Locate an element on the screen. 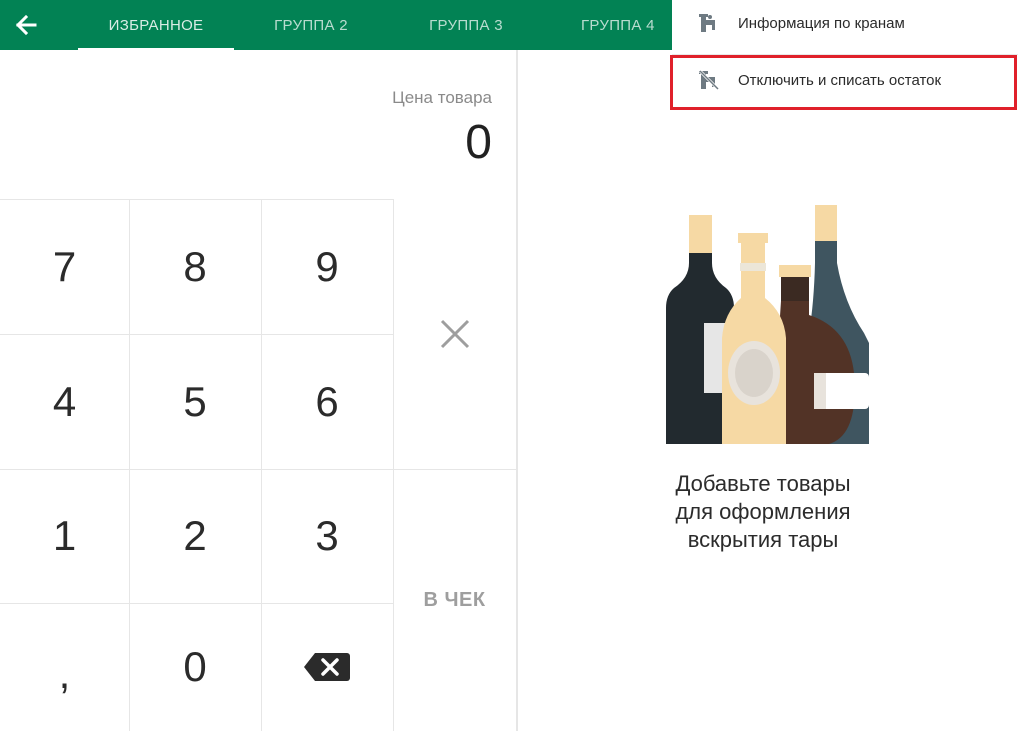 The height and width of the screenshot is (731, 1018). close-icon is located at coordinates (454, 334).